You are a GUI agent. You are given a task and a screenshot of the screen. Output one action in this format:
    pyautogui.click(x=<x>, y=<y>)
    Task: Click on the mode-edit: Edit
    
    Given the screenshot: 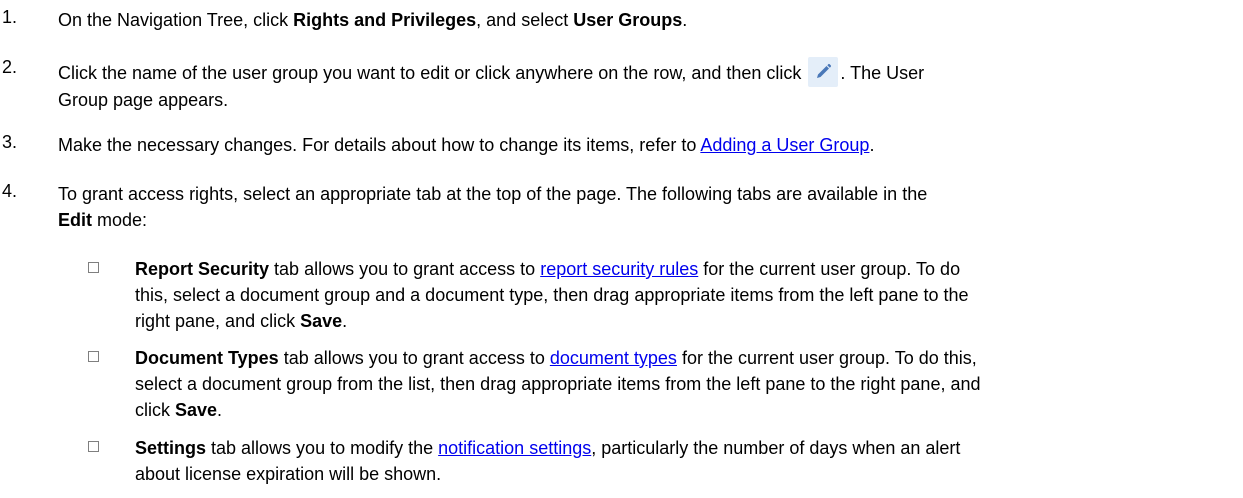 What is the action you would take?
    pyautogui.click(x=75, y=220)
    